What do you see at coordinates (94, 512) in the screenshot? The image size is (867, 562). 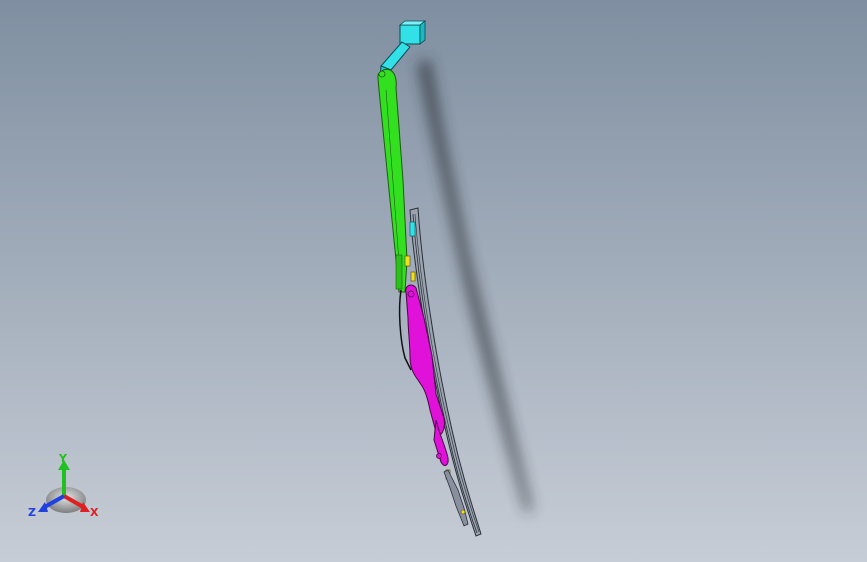 I see `x-axis-label: X` at bounding box center [94, 512].